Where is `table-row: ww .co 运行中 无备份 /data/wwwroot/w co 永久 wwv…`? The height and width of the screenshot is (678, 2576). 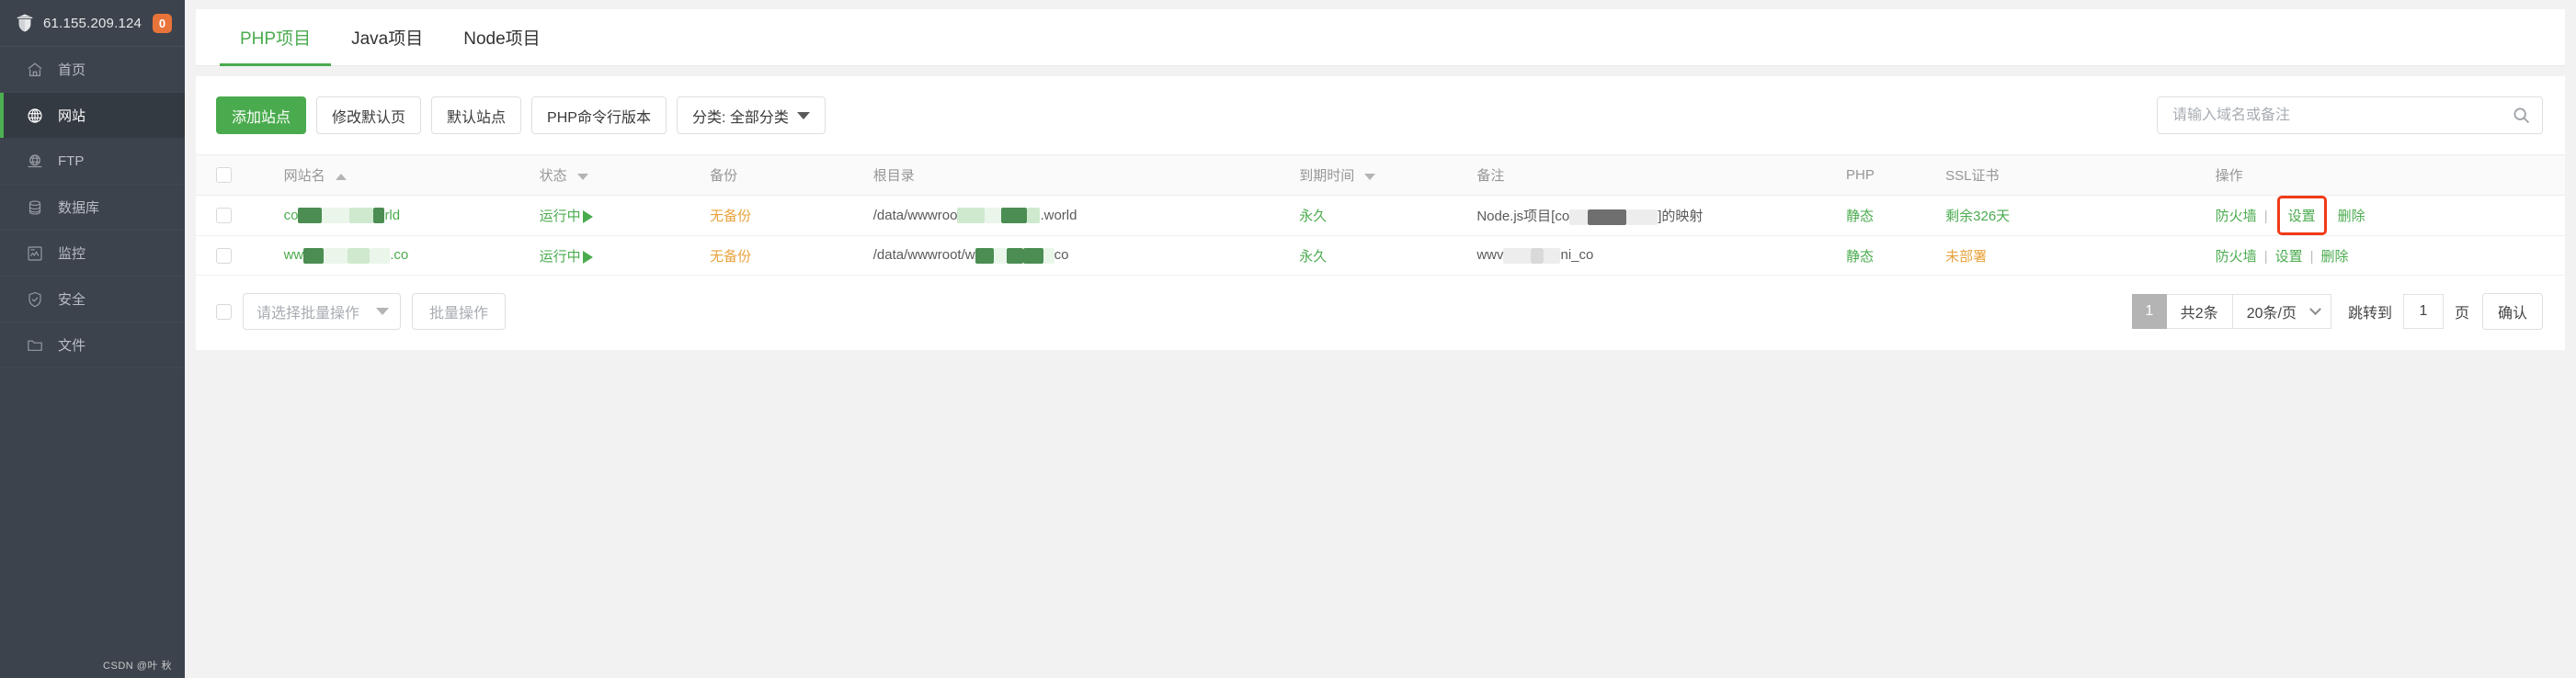 table-row: ww .co 运行中 无备份 /data/wwwroot/w co 永久 wwv… is located at coordinates (1380, 255).